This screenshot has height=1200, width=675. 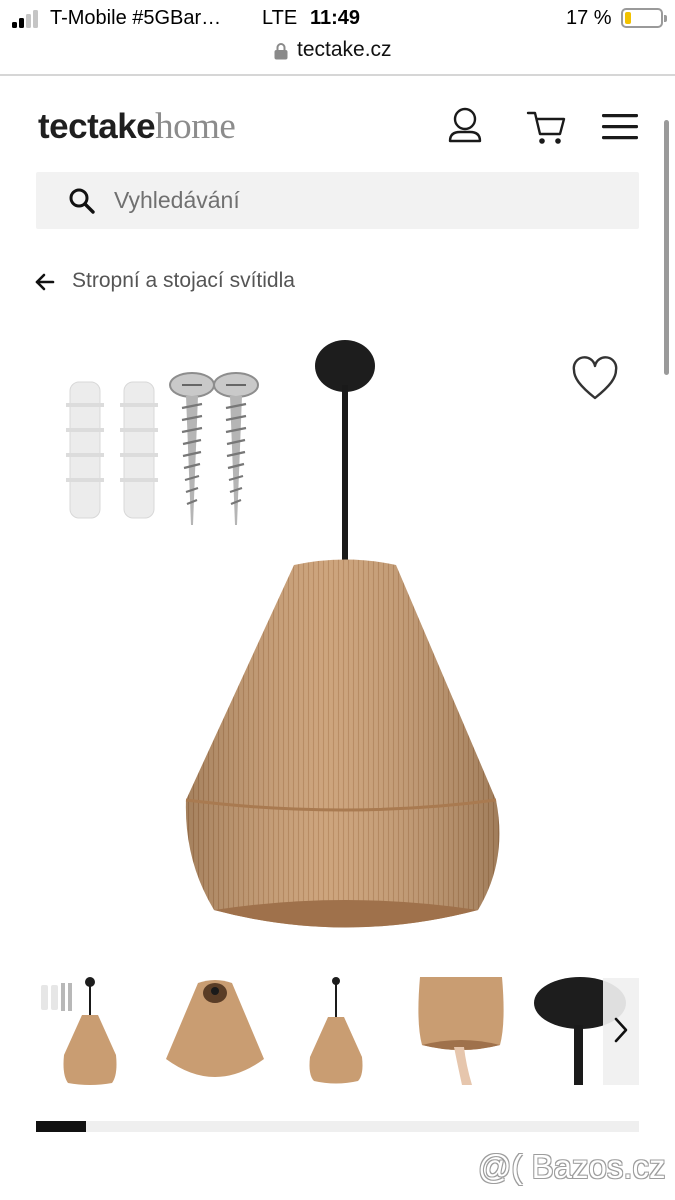 What do you see at coordinates (82, 201) in the screenshot?
I see `search-icon` at bounding box center [82, 201].